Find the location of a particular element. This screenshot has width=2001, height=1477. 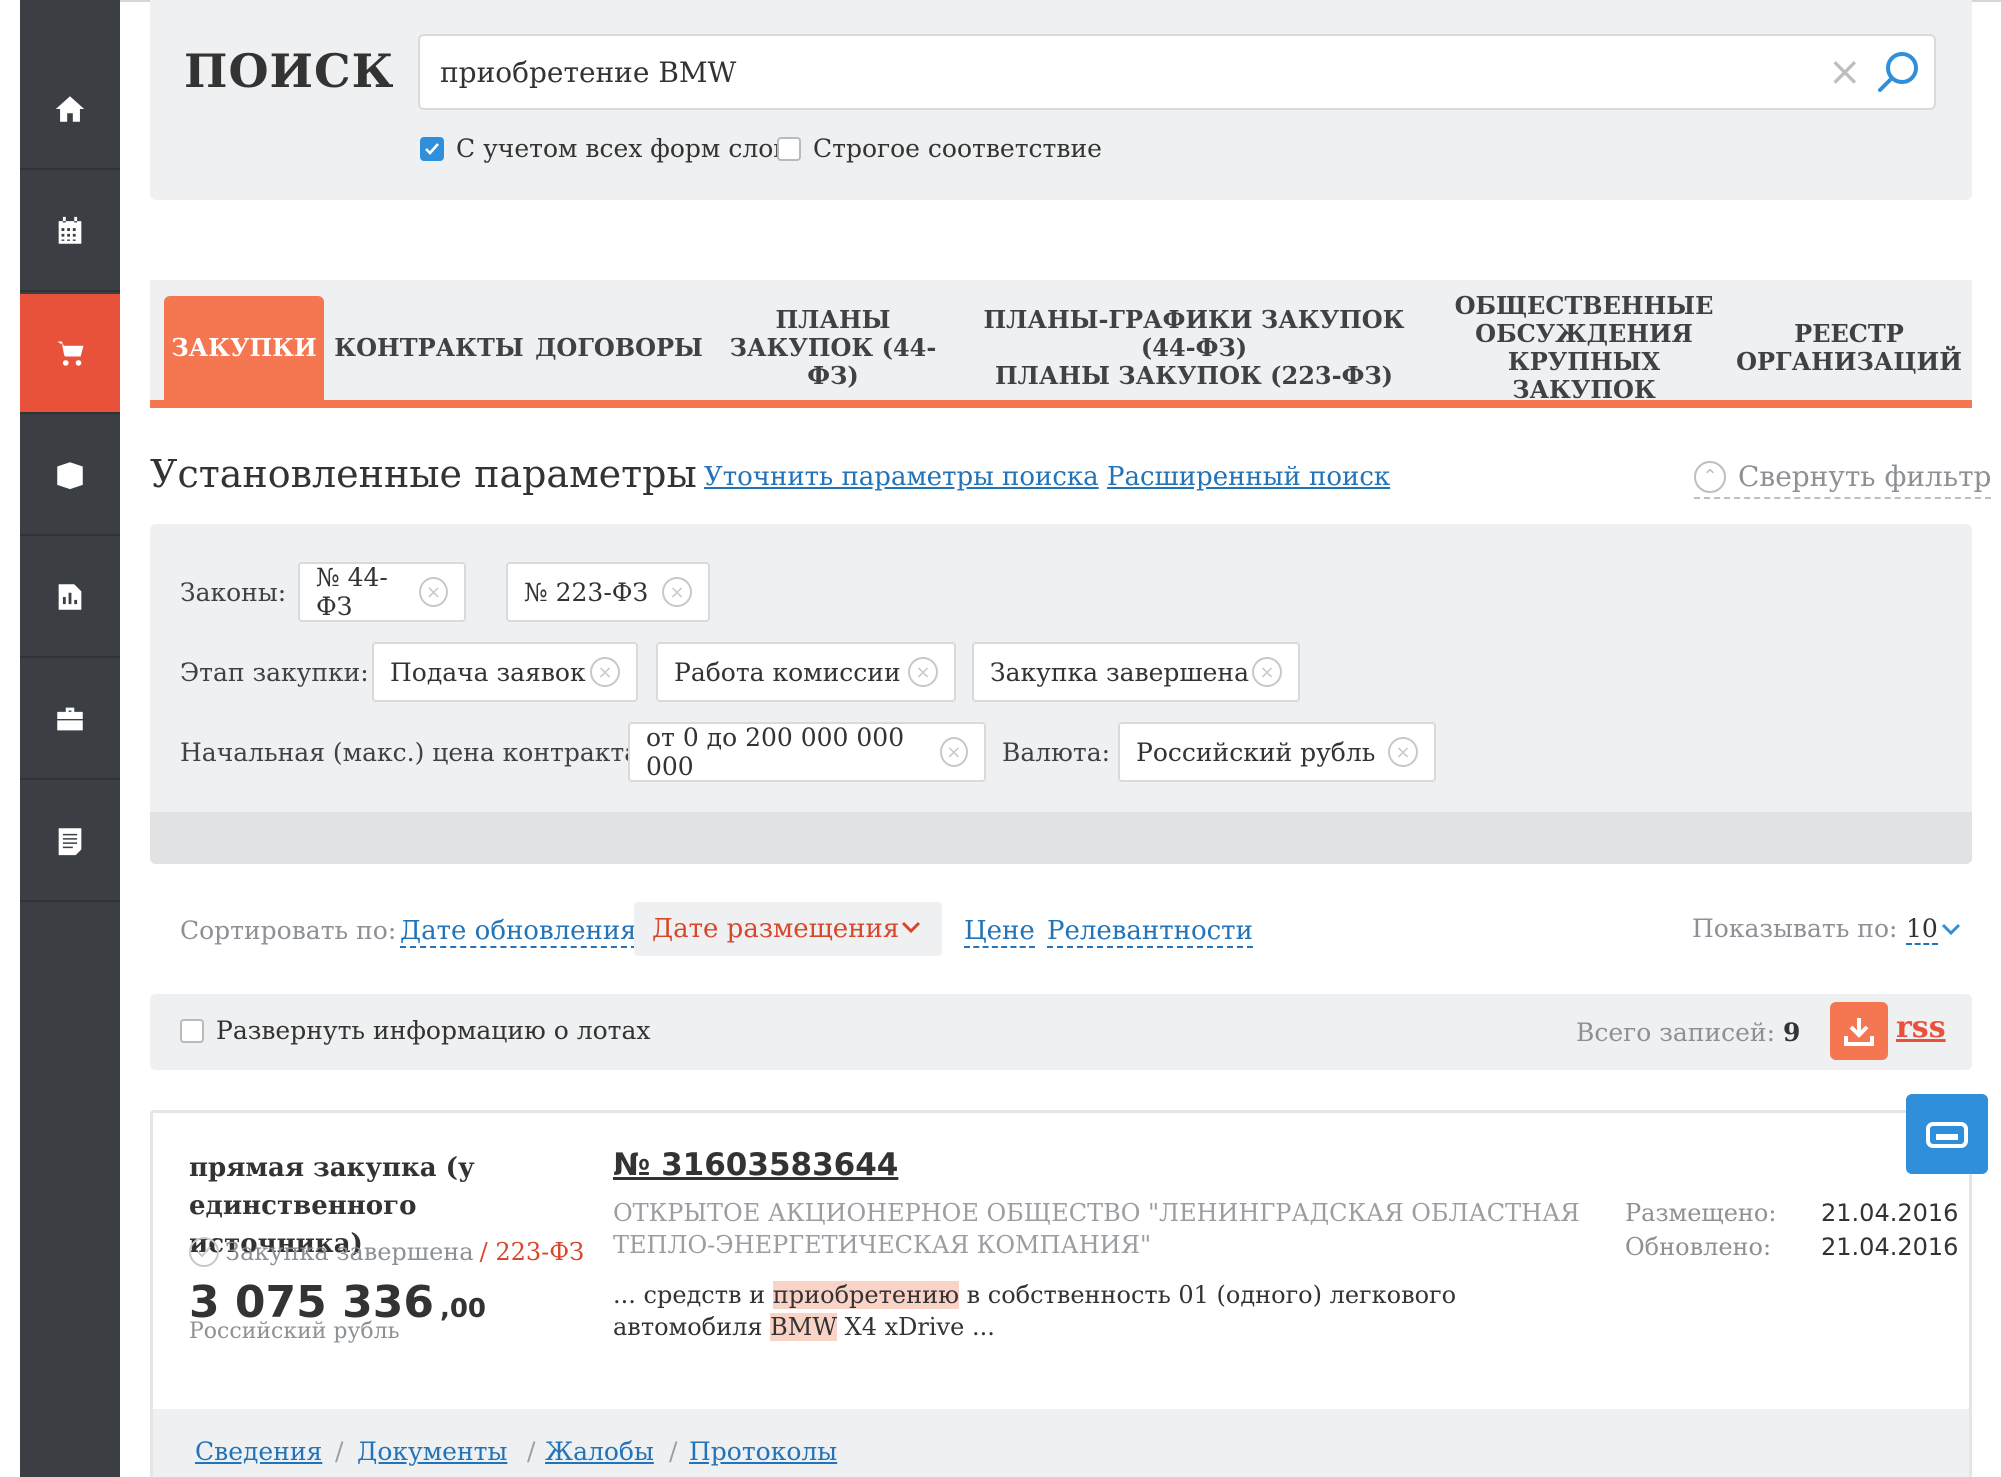

briefcase-icon is located at coordinates (70, 719).